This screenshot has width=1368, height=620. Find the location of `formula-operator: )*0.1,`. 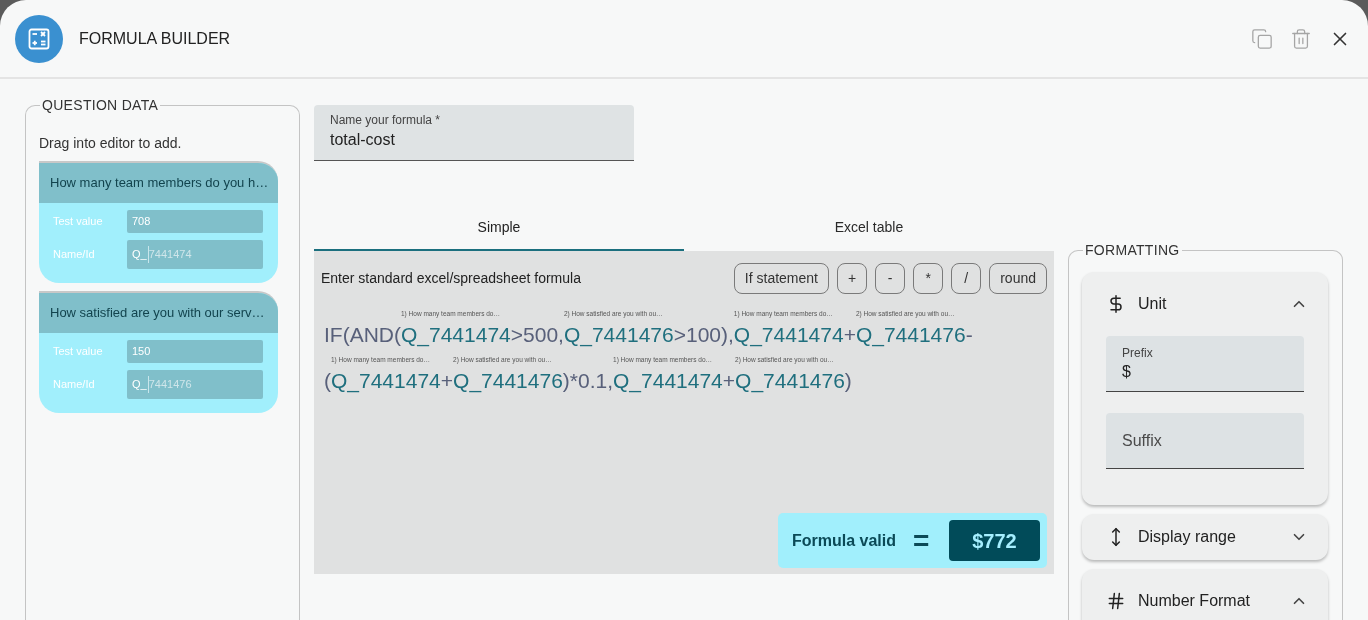

formula-operator: )*0.1, is located at coordinates (588, 380).